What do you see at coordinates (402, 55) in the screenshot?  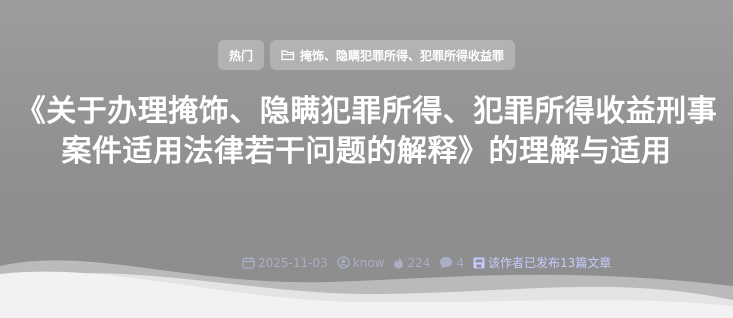 I see `category-tag-label: 掩饰、隐瞒犯罪所得、犯罪所得收益罪` at bounding box center [402, 55].